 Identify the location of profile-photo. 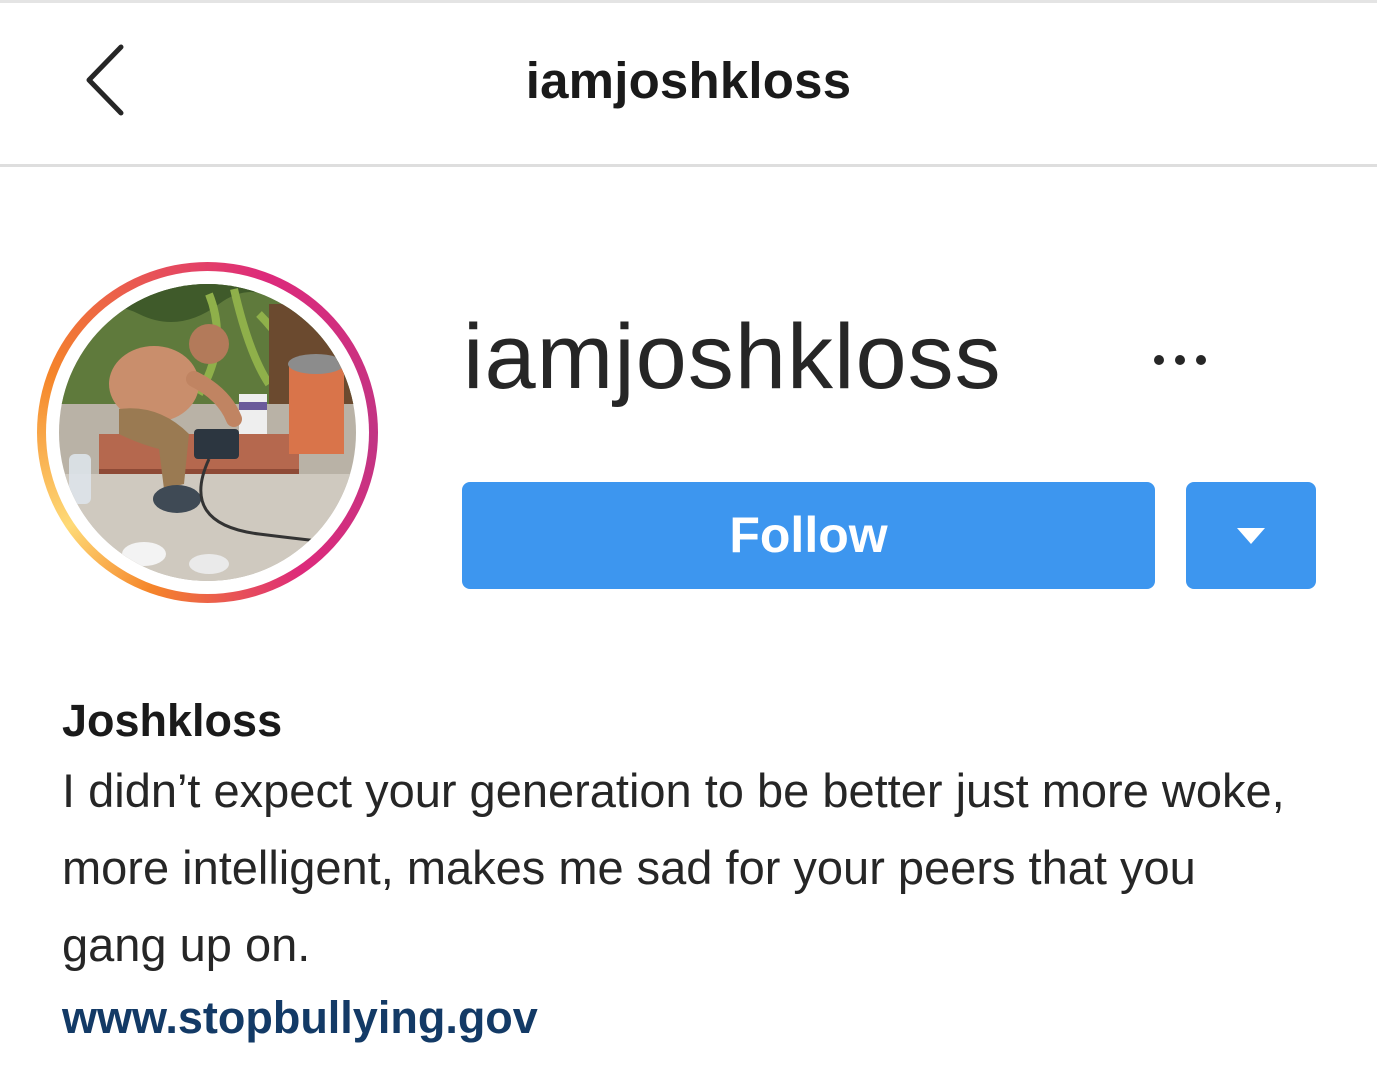
(207, 432).